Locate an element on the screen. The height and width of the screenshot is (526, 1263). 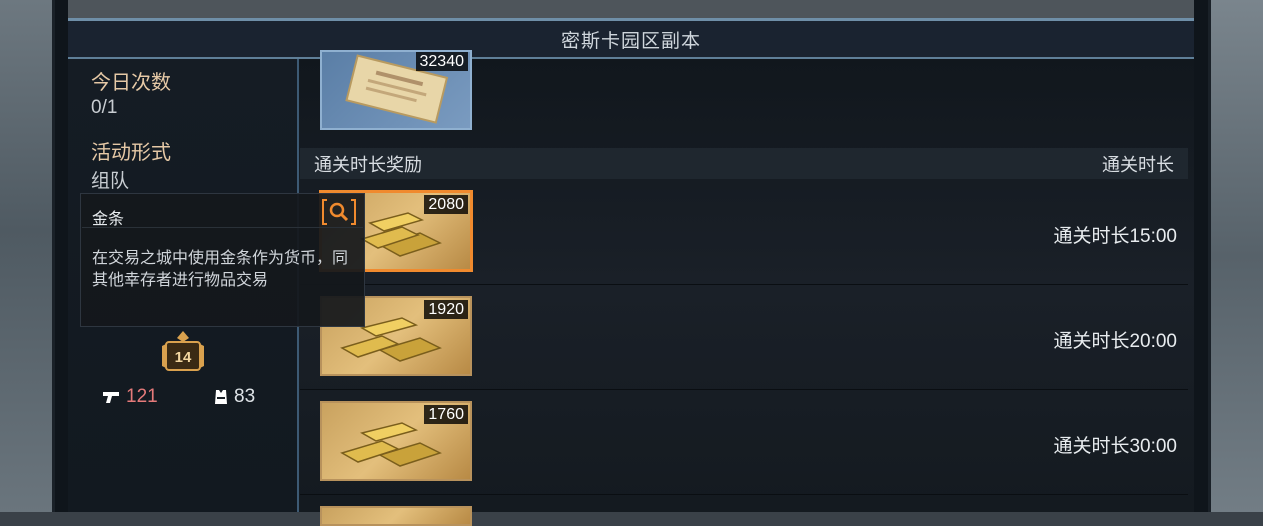
reward-time: 通关时长30:00 is located at coordinates (1115, 446).